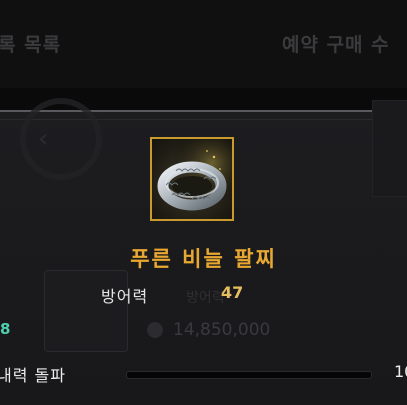 This screenshot has width=407, height=405. Describe the element at coordinates (125, 296) in the screenshot. I see `stat-defense-label: 방어력` at that location.